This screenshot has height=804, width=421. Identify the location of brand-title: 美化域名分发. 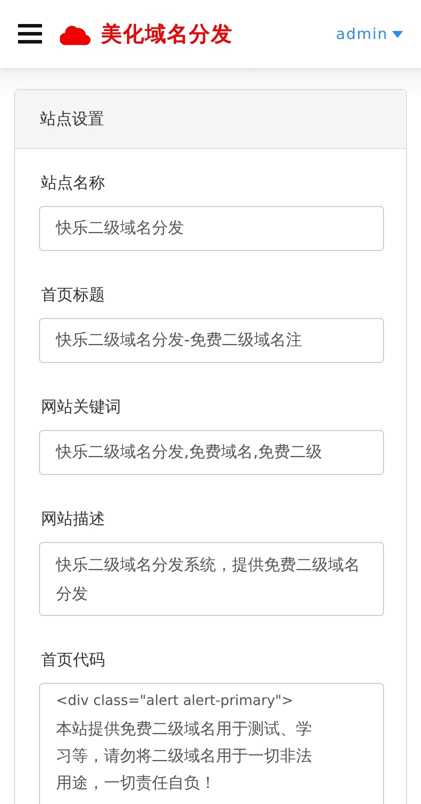
(167, 34).